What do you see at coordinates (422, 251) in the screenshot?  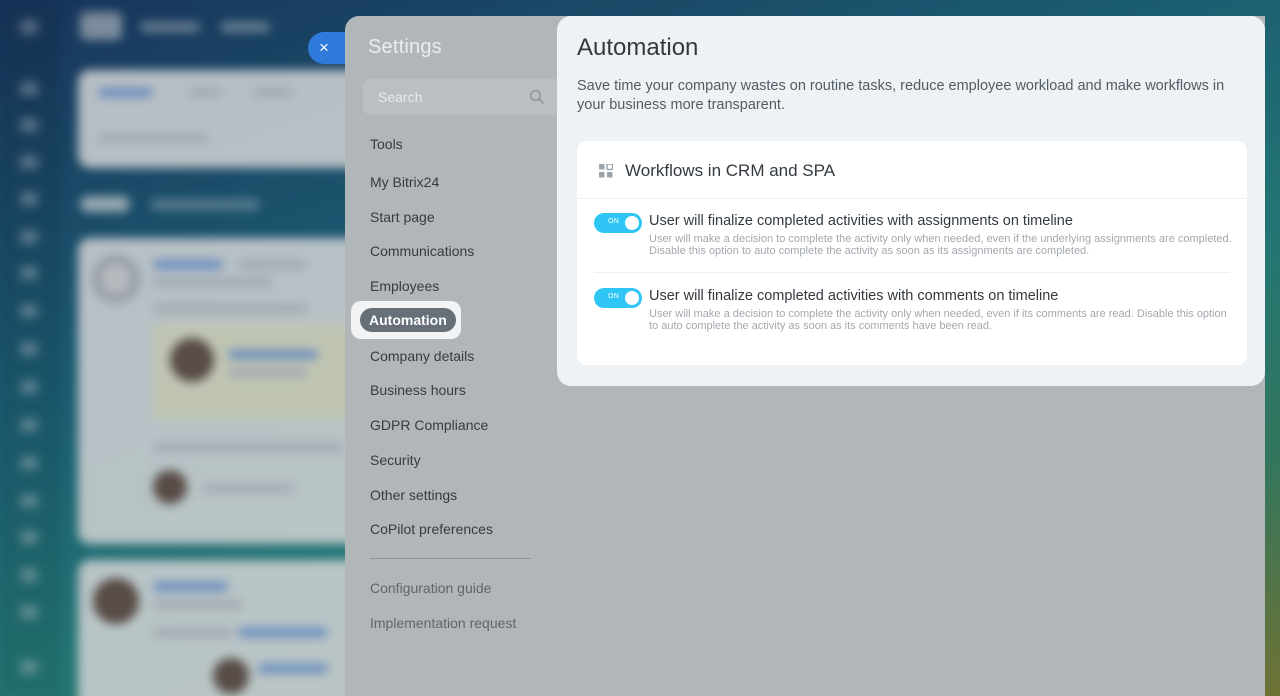 I see `menu-item-communications: Communications` at bounding box center [422, 251].